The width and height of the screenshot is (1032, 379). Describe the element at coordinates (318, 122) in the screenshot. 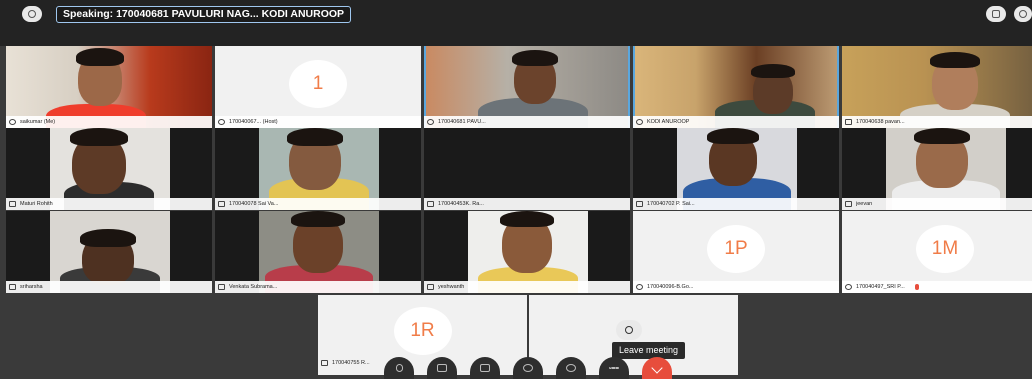

I see `participant-name-bar: 170040067... (Host)` at that location.